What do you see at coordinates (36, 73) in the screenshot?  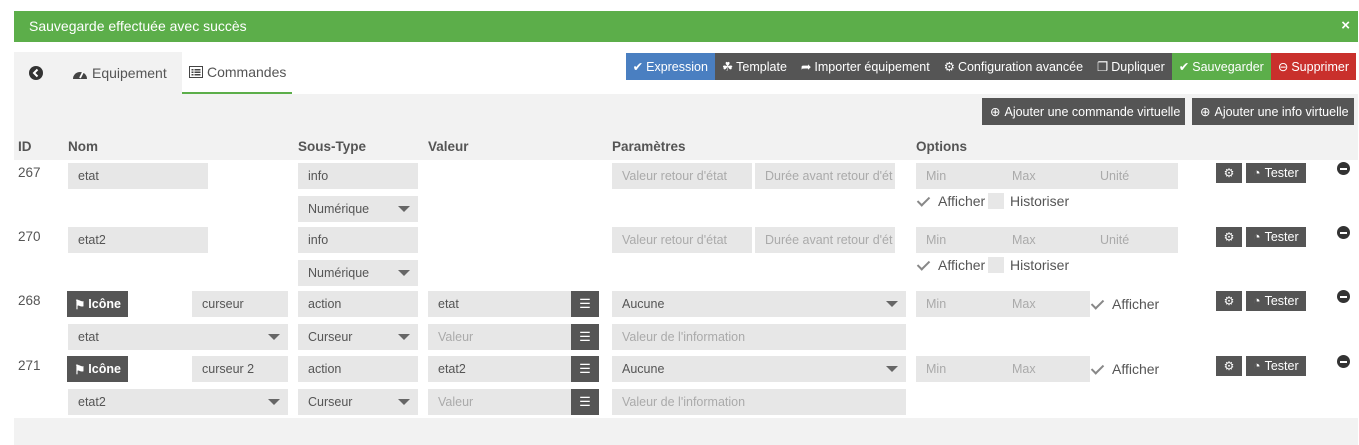 I see `back-tab` at bounding box center [36, 73].